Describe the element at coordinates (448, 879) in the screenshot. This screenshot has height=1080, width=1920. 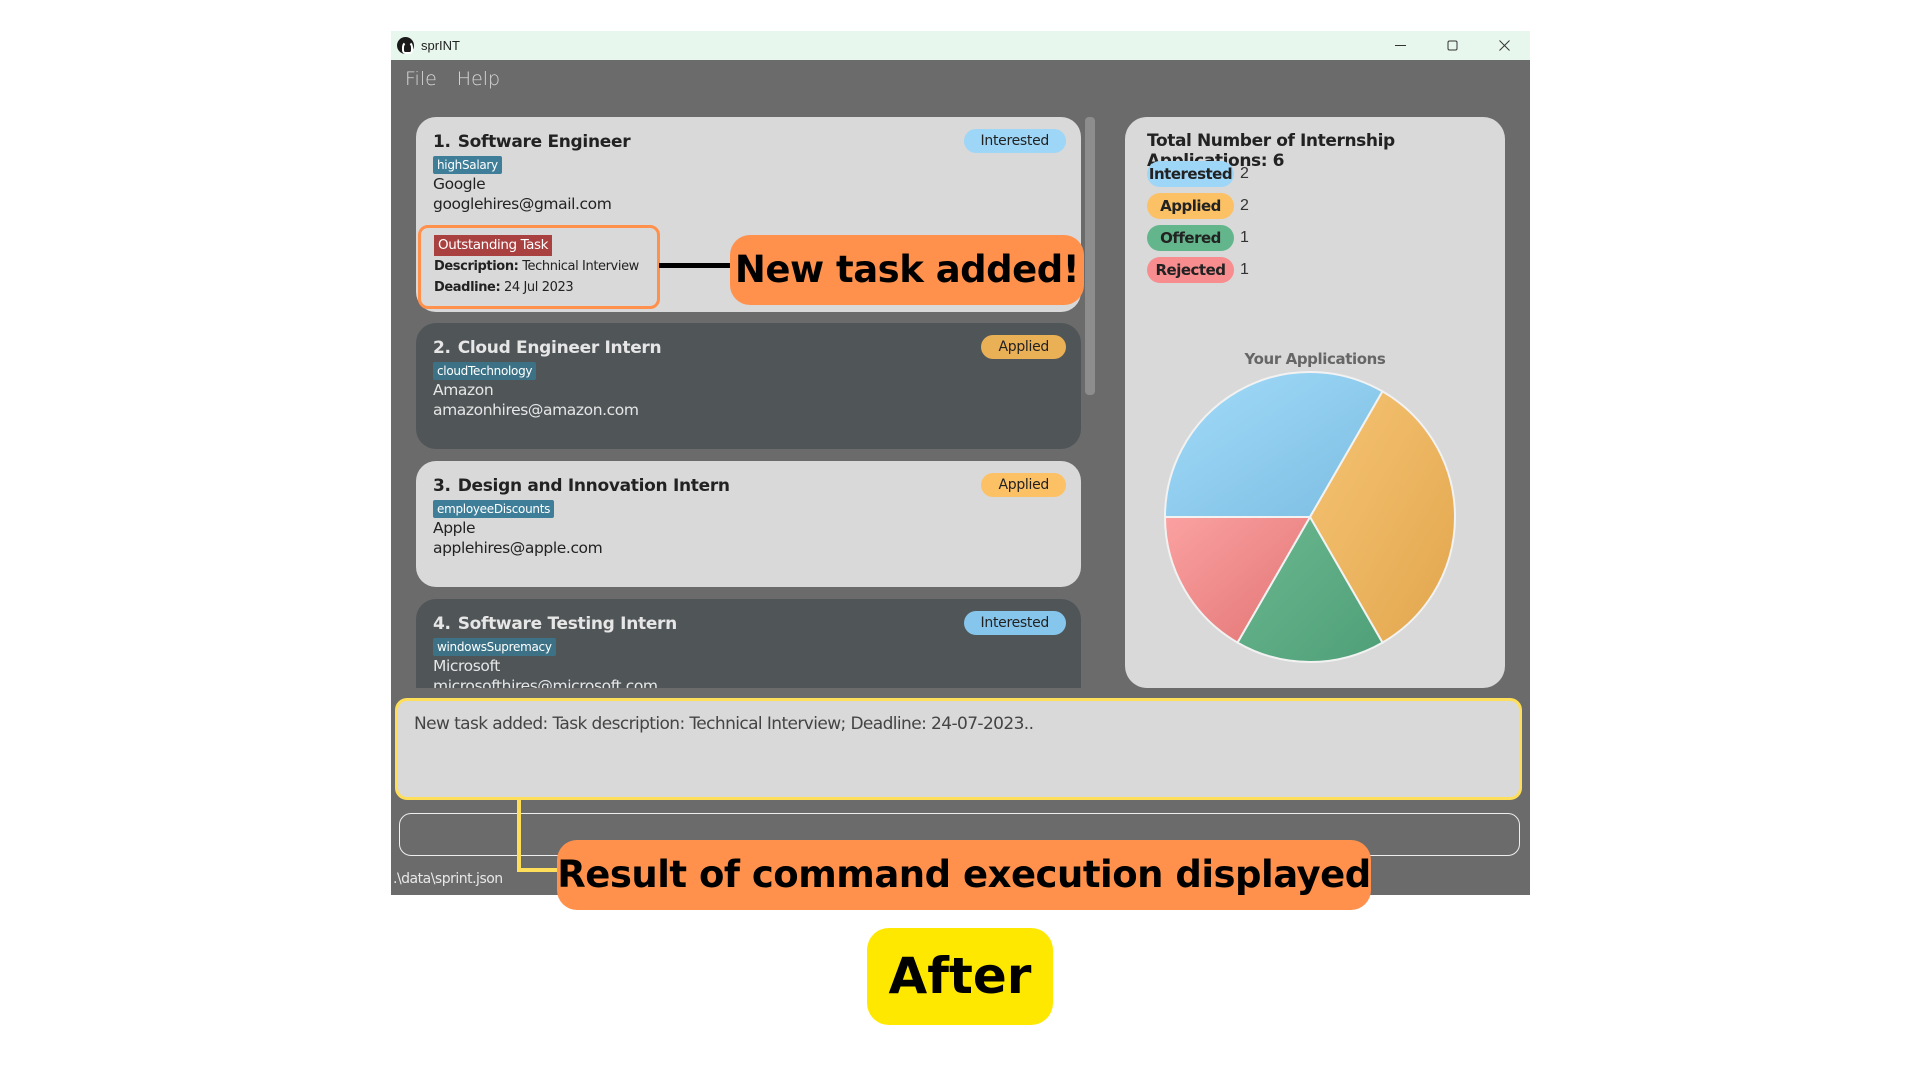
I see `data-file-path: .\data\sprint.json` at that location.